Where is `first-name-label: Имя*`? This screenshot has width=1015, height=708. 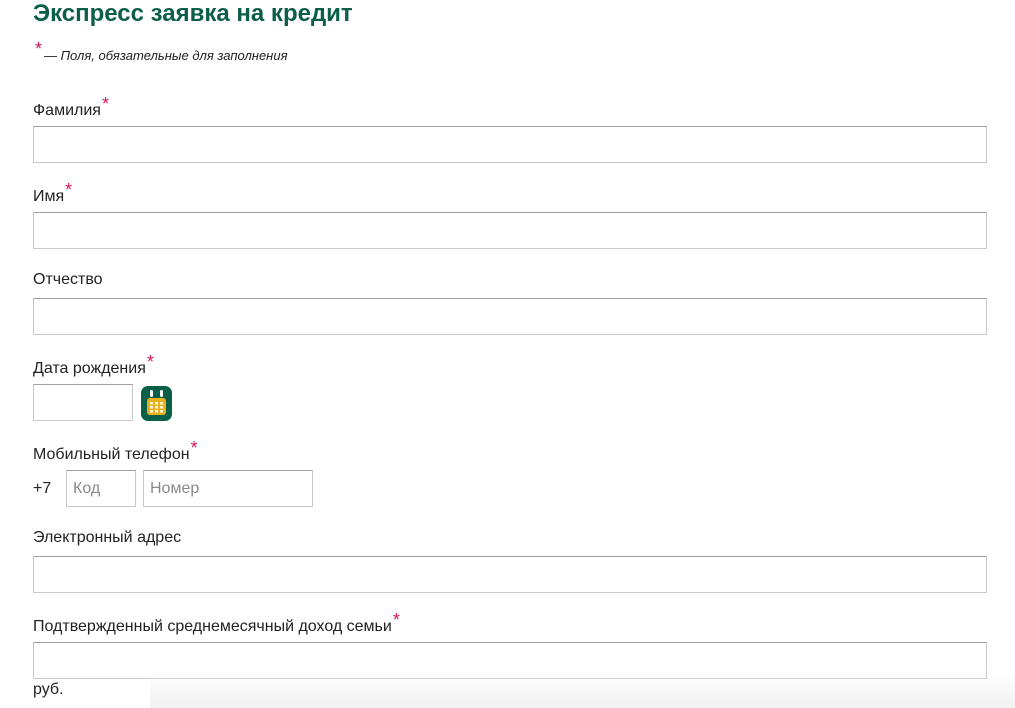 first-name-label: Имя* is located at coordinates (52, 193).